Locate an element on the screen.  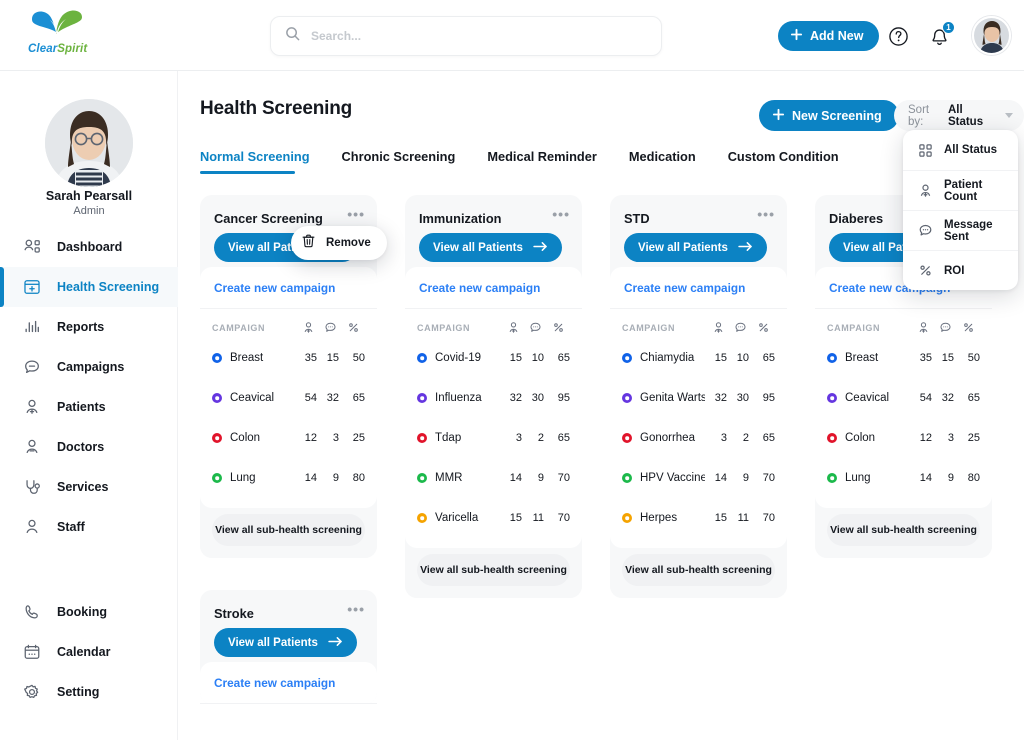
campaign-row: Genita Warts 32 30 95 is located at coordinates (698, 398).